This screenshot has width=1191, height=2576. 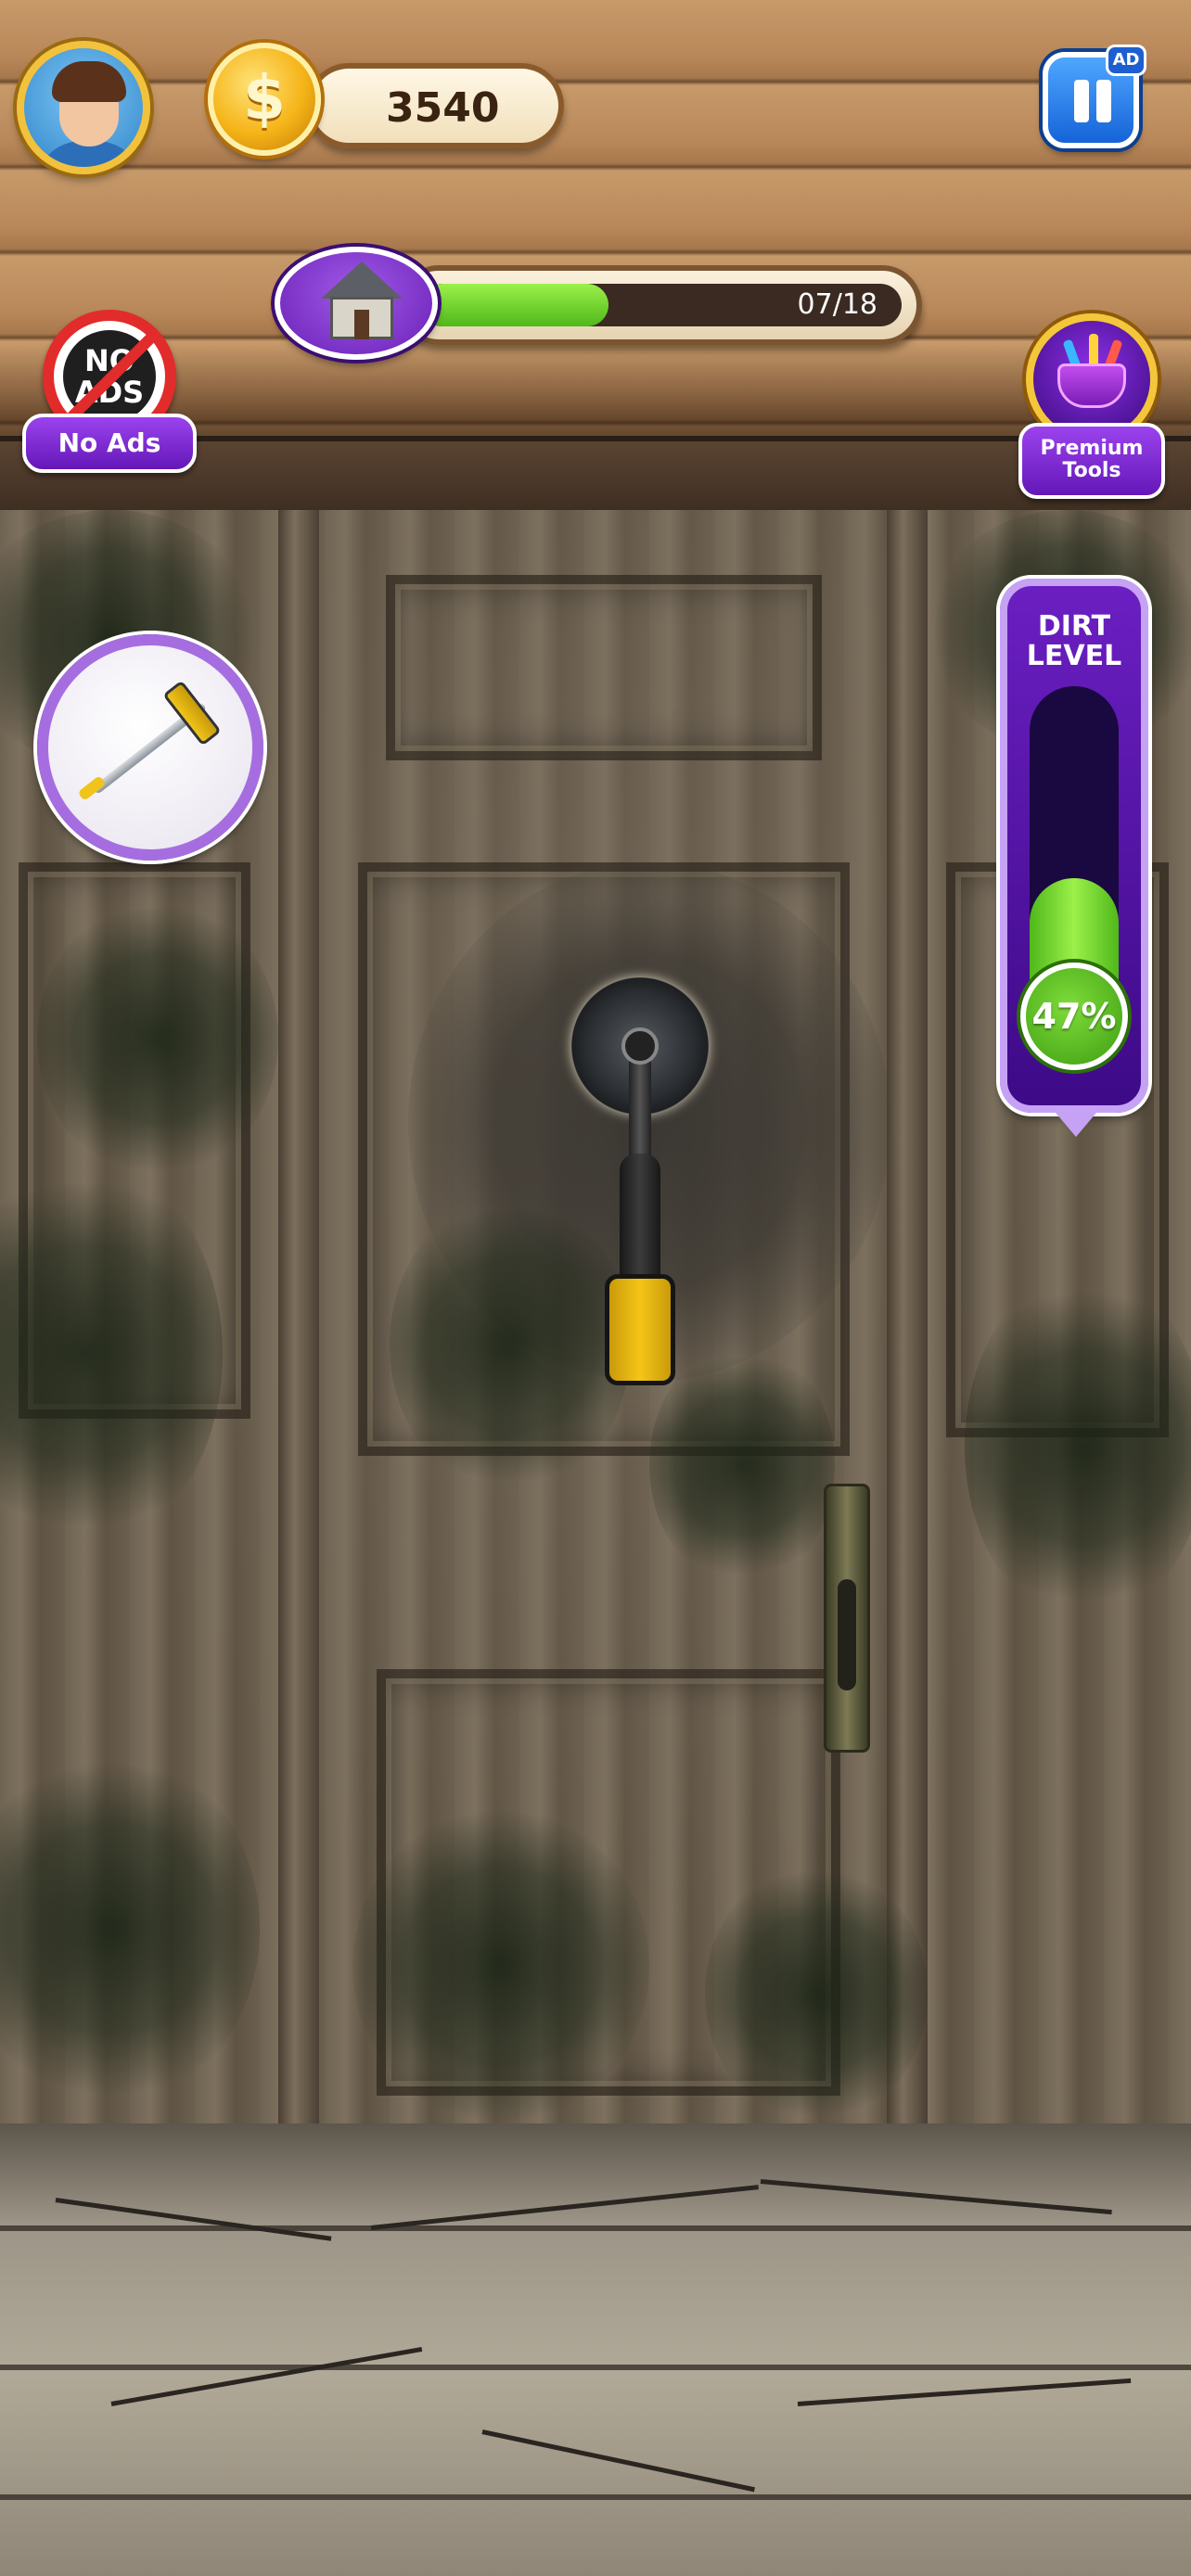 I want to click on tool-selector-button, so click(x=150, y=747).